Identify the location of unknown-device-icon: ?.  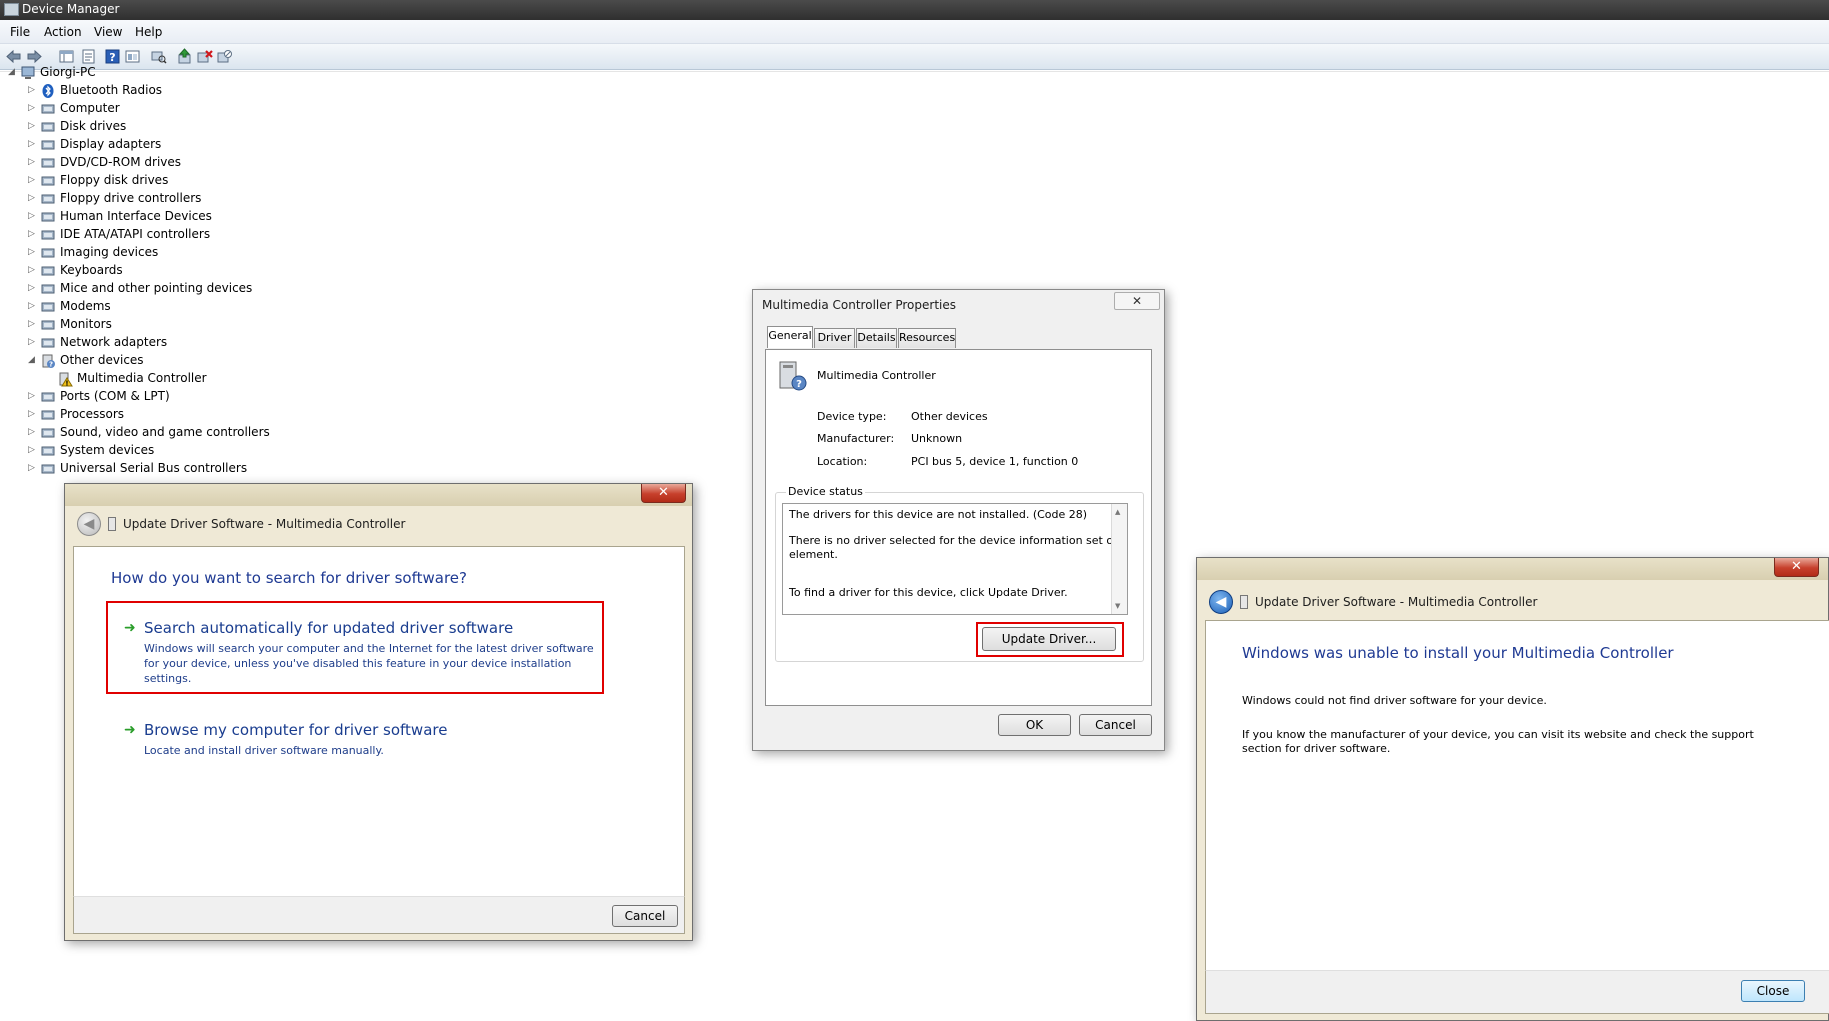
(792, 376).